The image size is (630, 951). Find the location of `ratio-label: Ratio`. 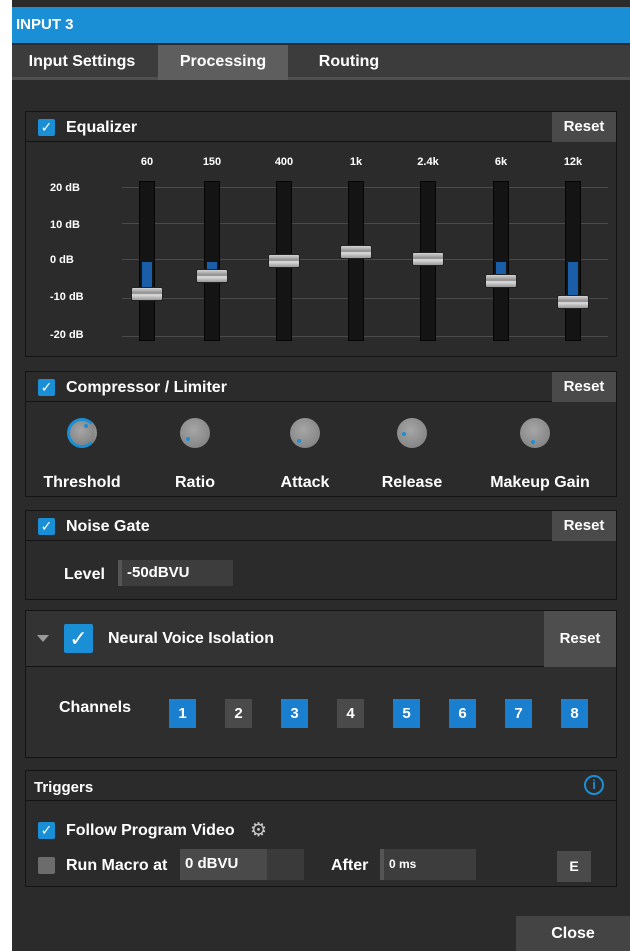

ratio-label: Ratio is located at coordinates (195, 482).